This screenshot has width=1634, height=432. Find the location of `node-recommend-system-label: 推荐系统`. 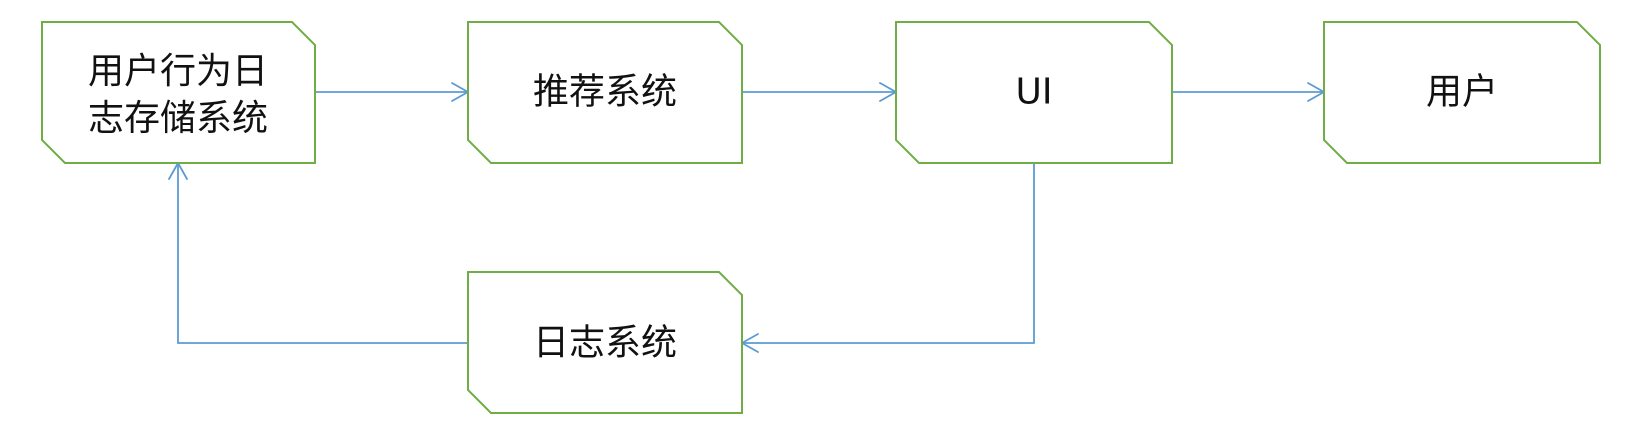

node-recommend-system-label: 推荐系统 is located at coordinates (605, 92).